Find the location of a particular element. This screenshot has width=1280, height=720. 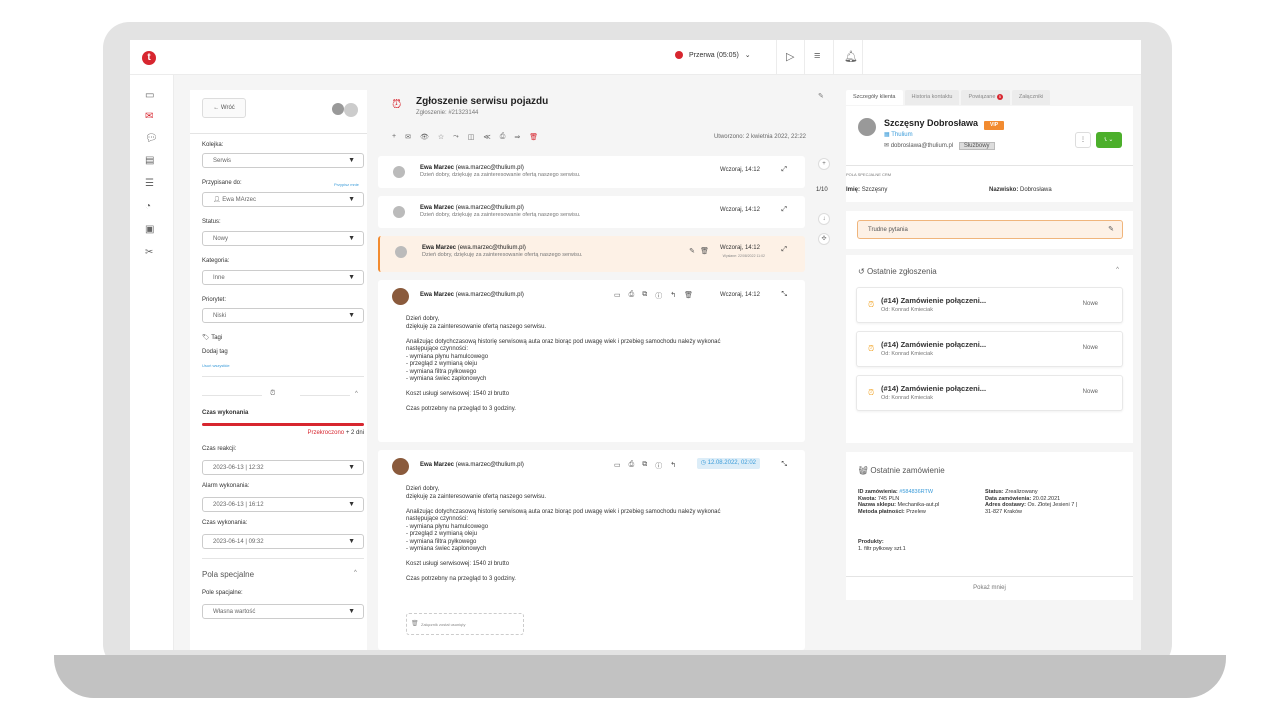

reports-icon: ◔ is located at coordinates (148, 206).